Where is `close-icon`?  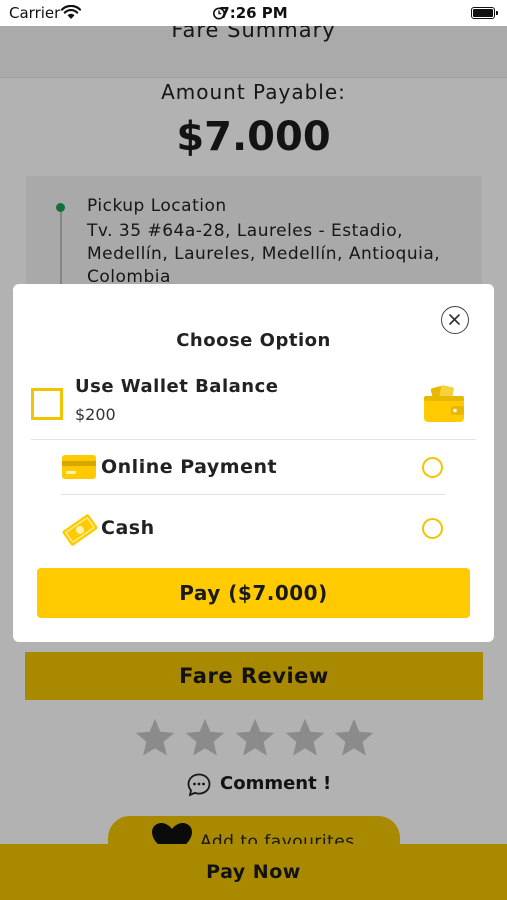
close-icon is located at coordinates (454, 319).